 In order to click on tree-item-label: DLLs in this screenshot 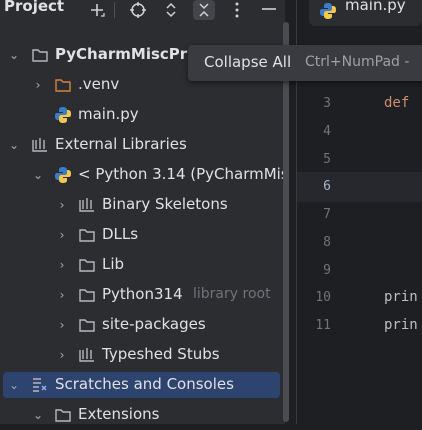, I will do `click(120, 234)`.